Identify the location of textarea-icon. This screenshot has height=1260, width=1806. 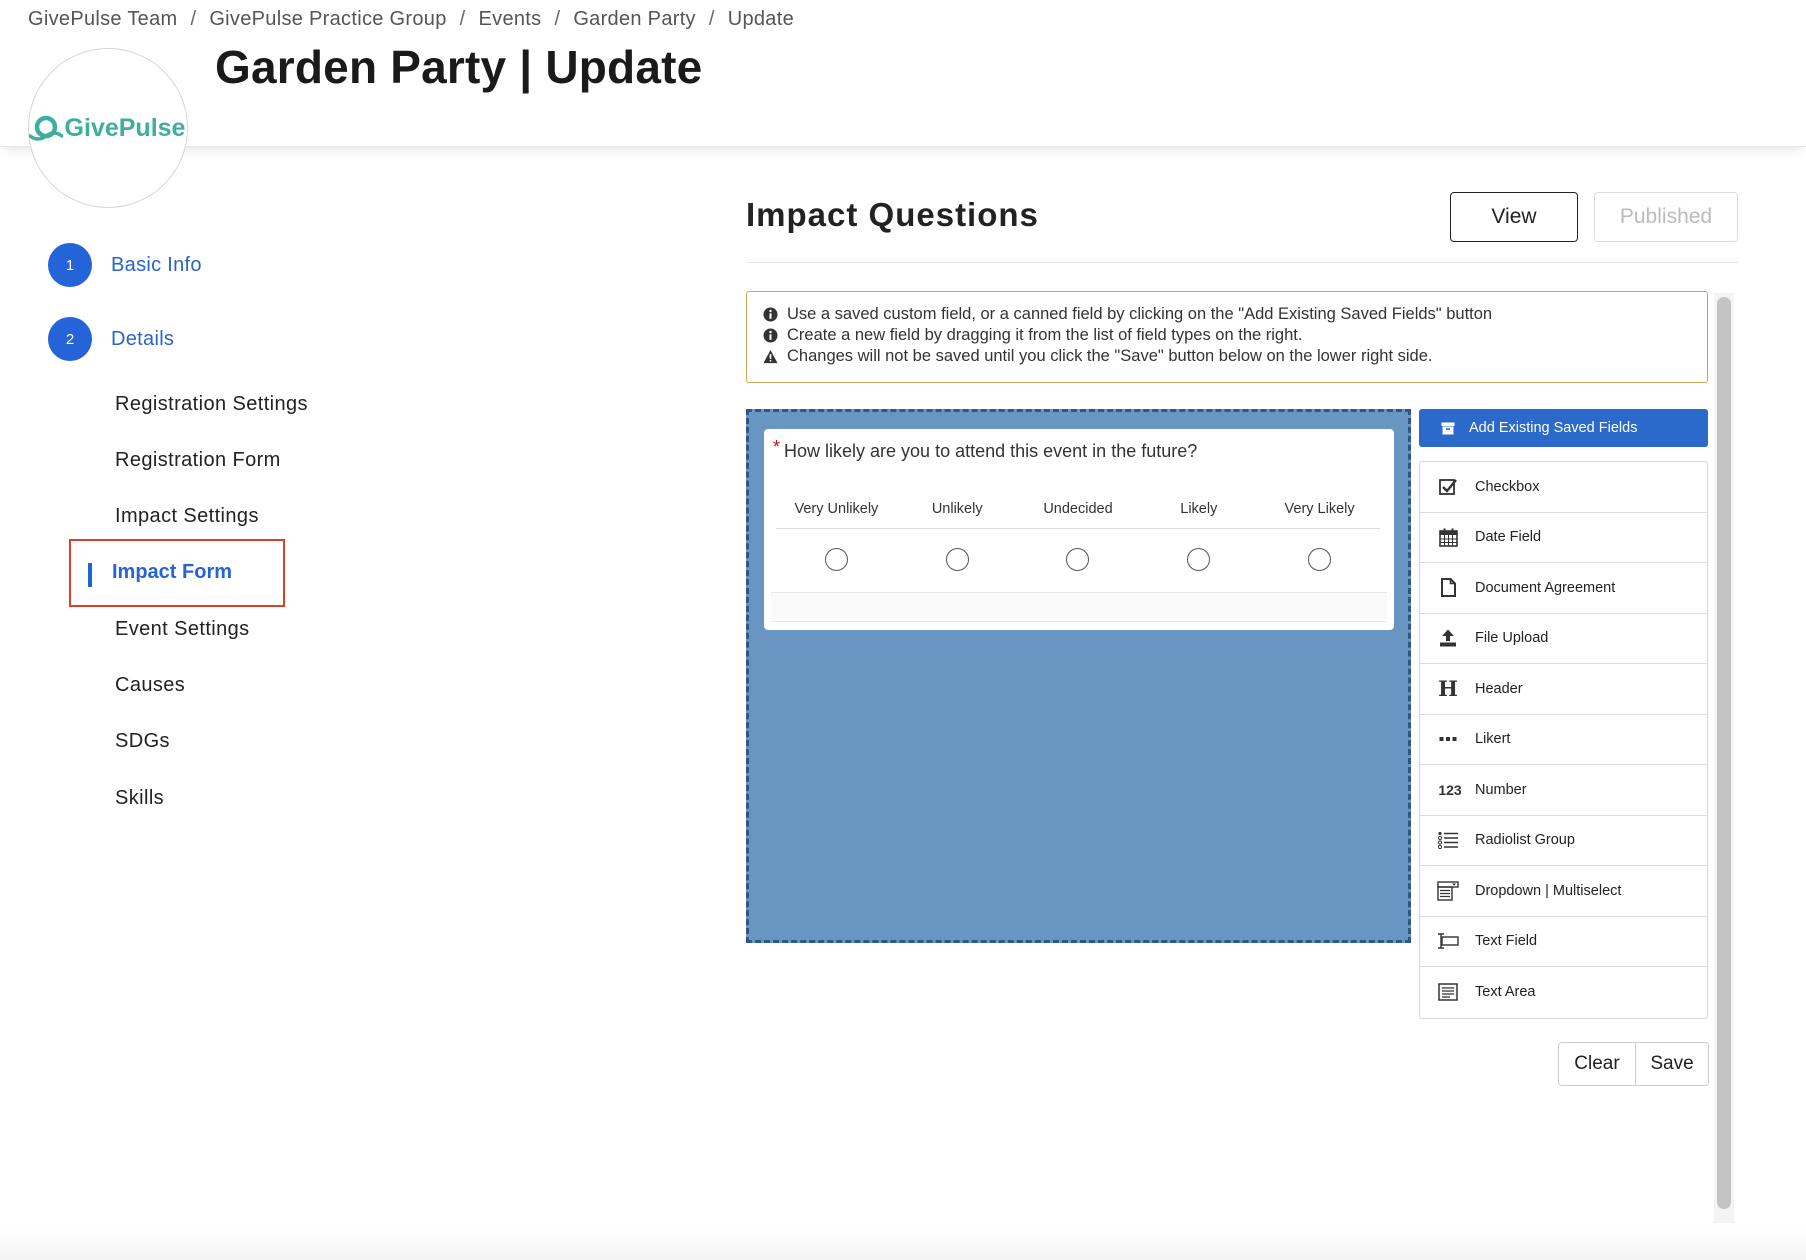
(1448, 992).